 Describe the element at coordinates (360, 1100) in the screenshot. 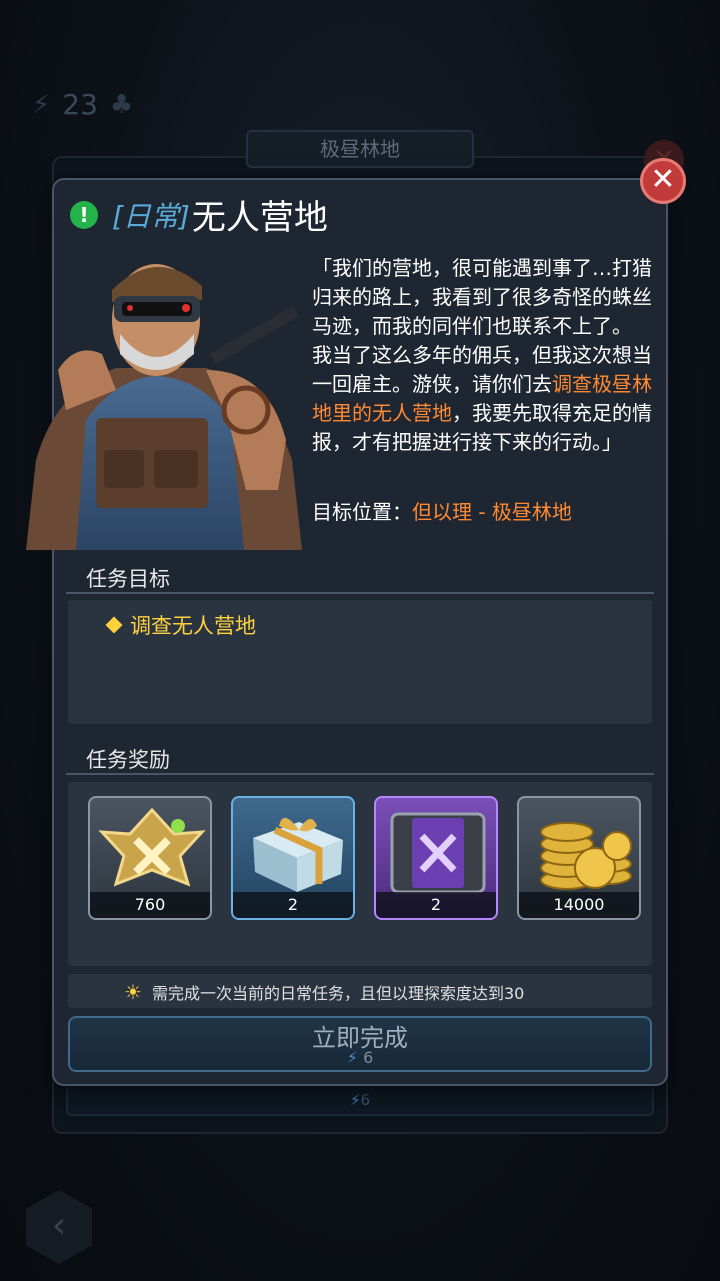

I see `background-cost-button: ⚡6` at that location.